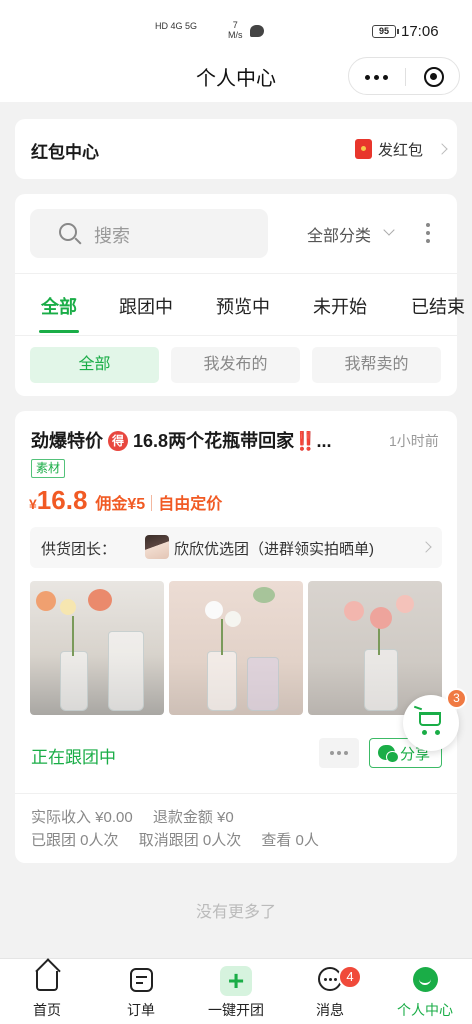 The height and width of the screenshot is (1024, 472). What do you see at coordinates (190, 840) in the screenshot?
I see `cancelled-count: 取消跟团 0人次` at bounding box center [190, 840].